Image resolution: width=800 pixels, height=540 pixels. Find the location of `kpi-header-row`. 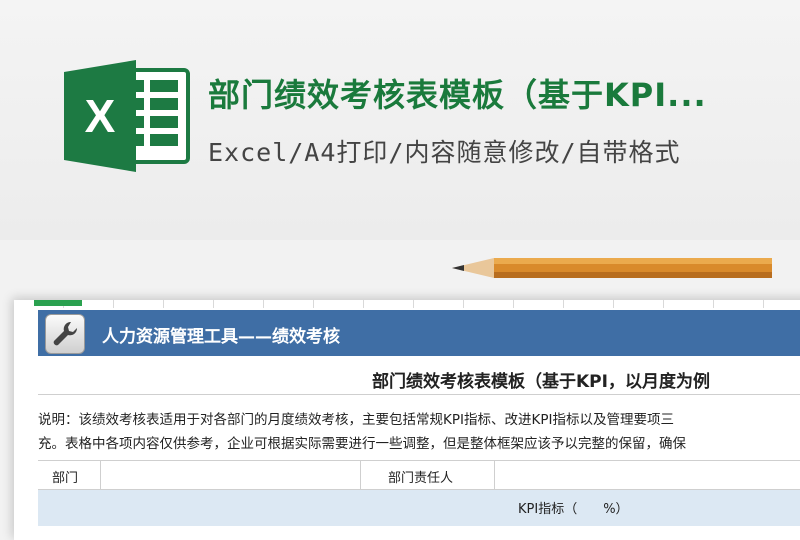

kpi-header-row is located at coordinates (419, 508).